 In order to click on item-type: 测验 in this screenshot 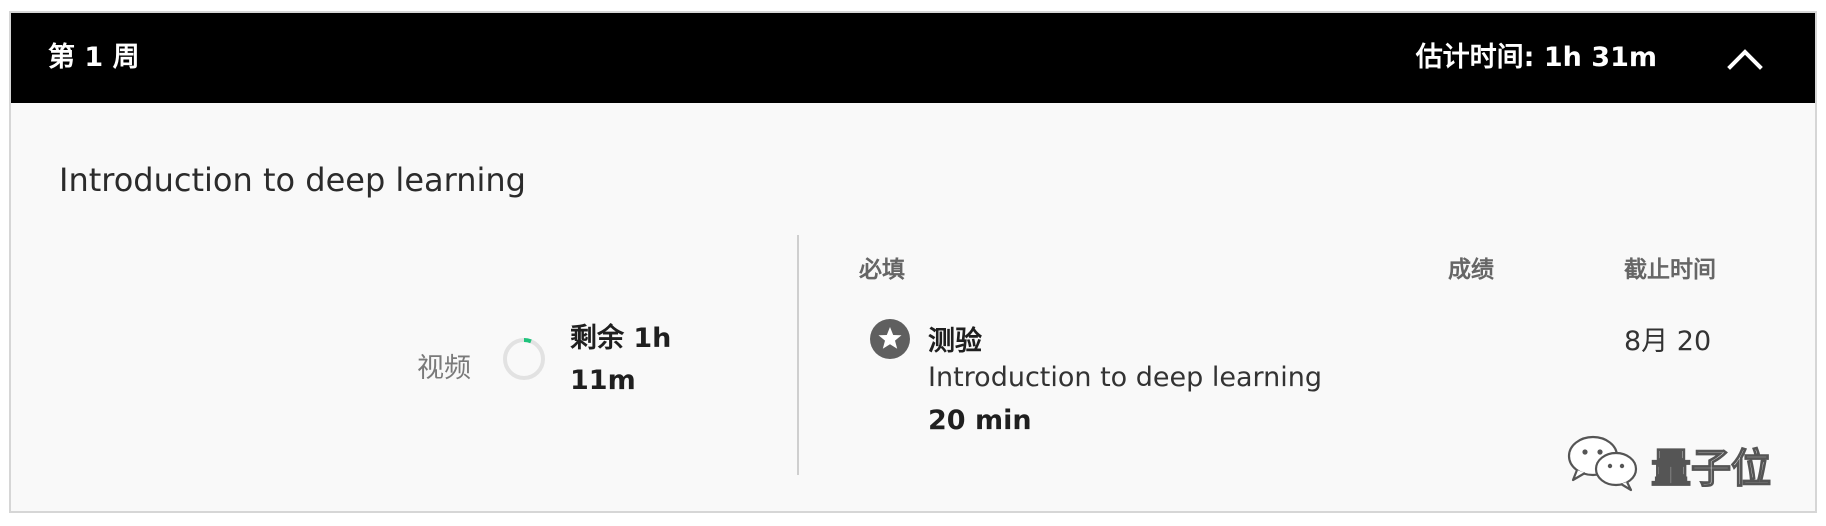, I will do `click(955, 341)`.